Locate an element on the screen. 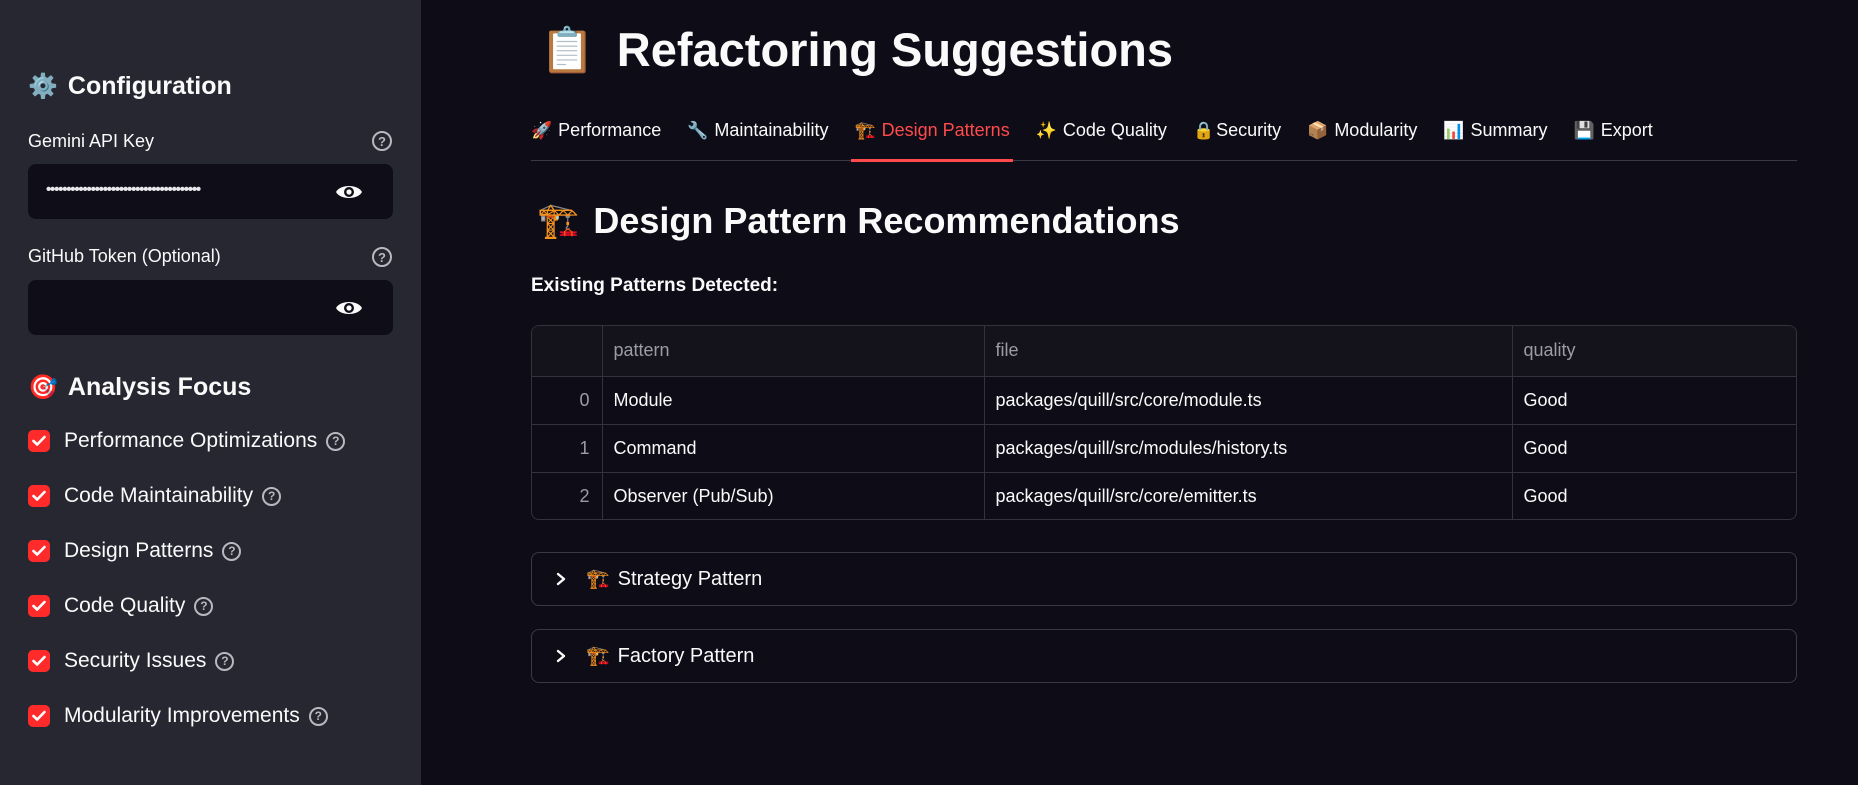  package-icon: 📦 is located at coordinates (1318, 130).